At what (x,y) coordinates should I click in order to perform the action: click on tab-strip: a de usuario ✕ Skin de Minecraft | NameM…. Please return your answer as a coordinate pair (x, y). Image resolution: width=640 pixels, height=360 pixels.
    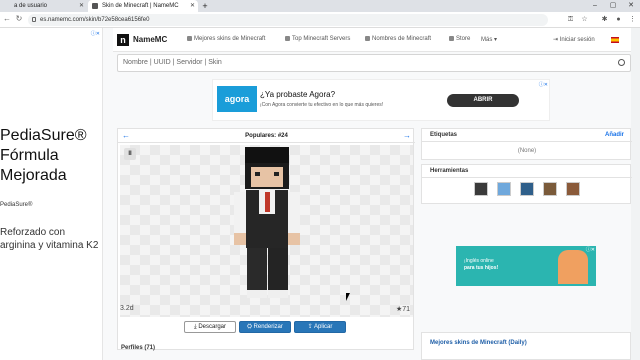
    Looking at the image, I should click on (320, 6).